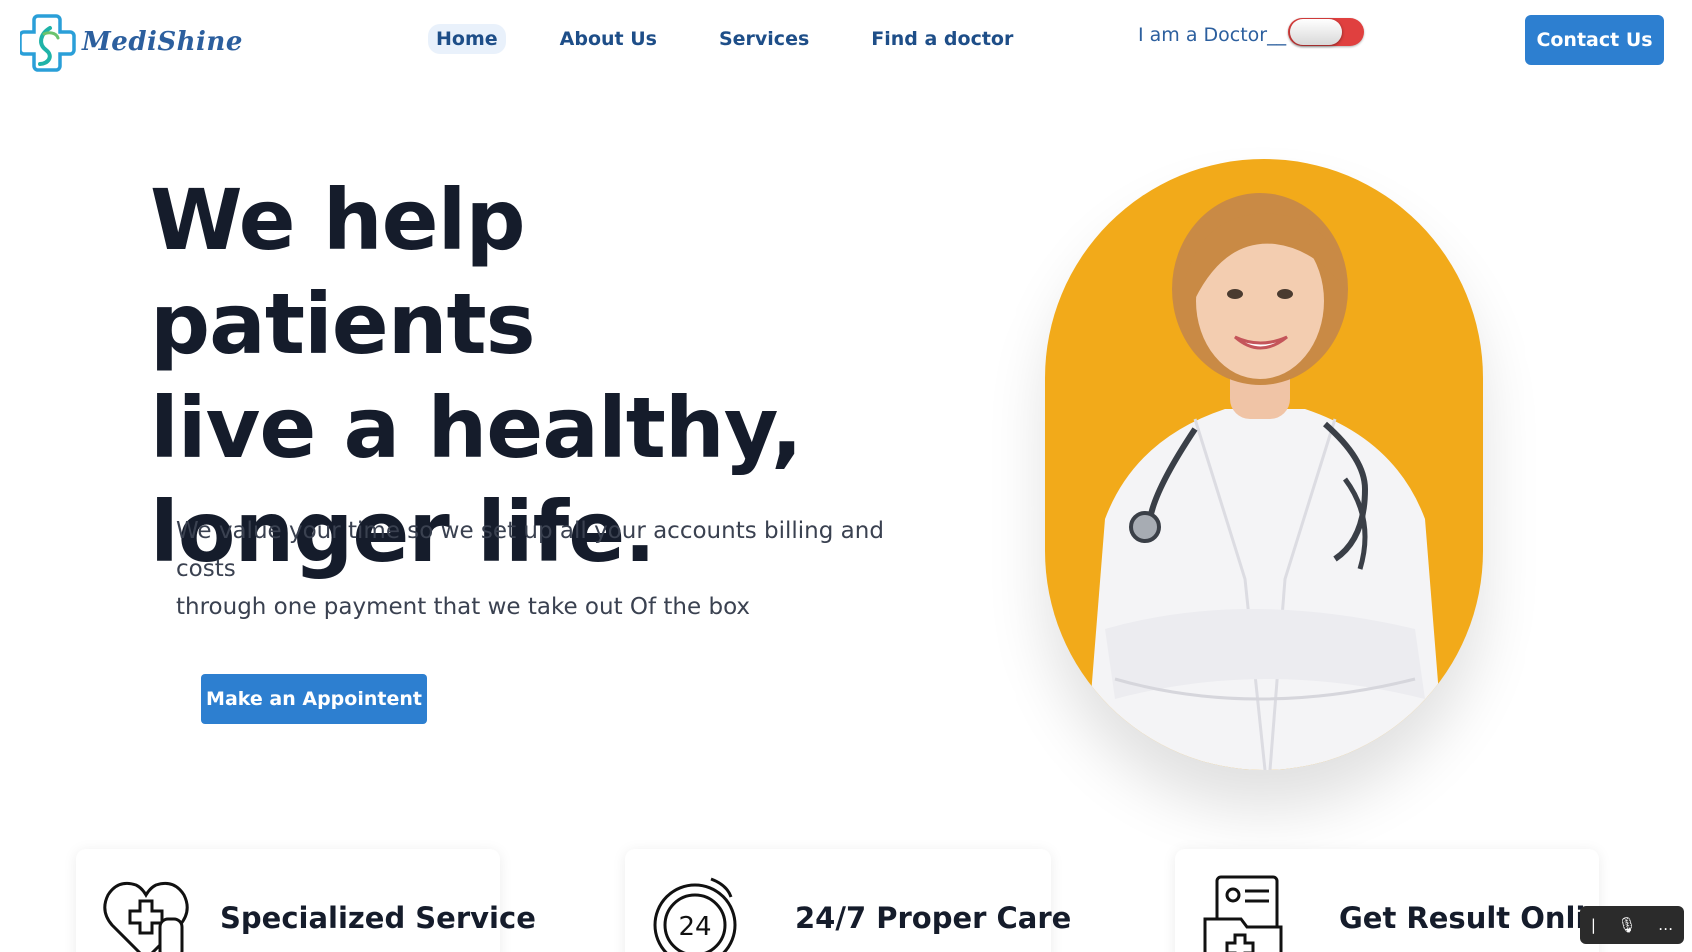 The image size is (1692, 952). Describe the element at coordinates (314, 699) in the screenshot. I see `make-appointment-button: Make an Appointent` at that location.